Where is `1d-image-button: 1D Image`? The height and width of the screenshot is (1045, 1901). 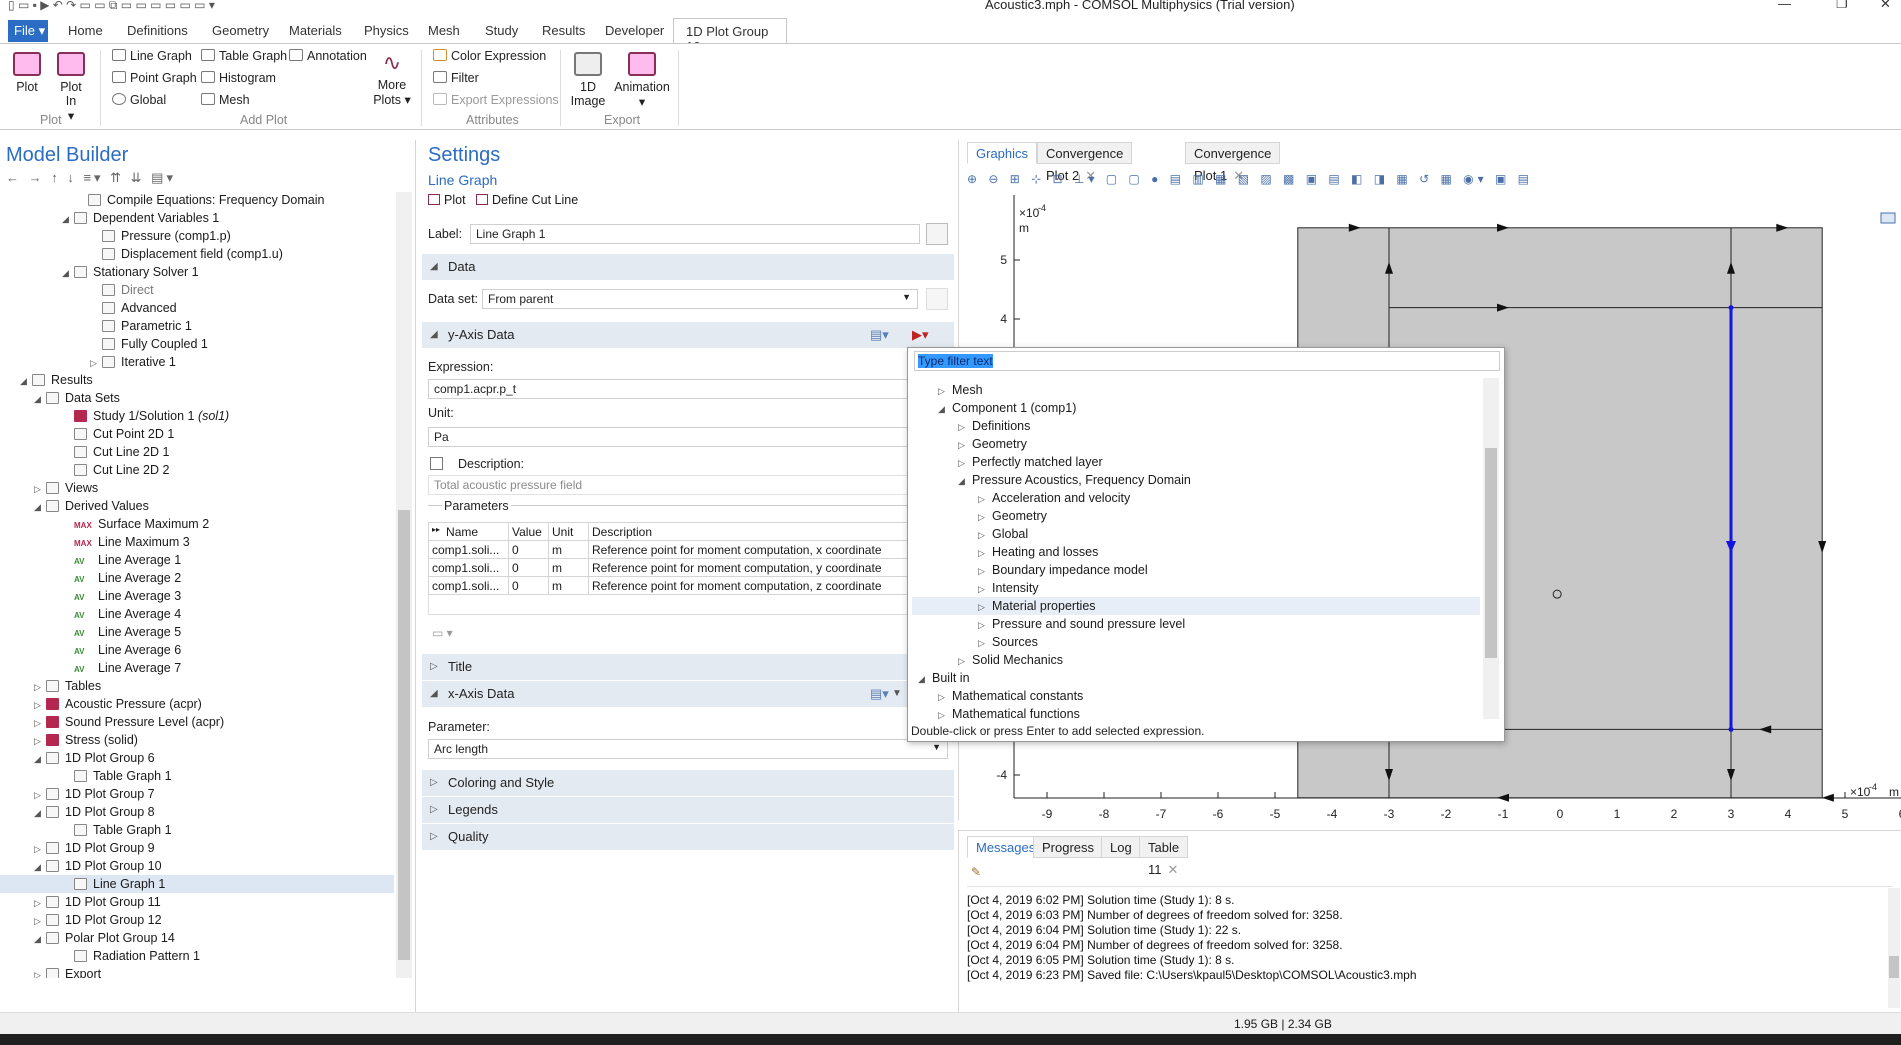 1d-image-button: 1D Image is located at coordinates (588, 80).